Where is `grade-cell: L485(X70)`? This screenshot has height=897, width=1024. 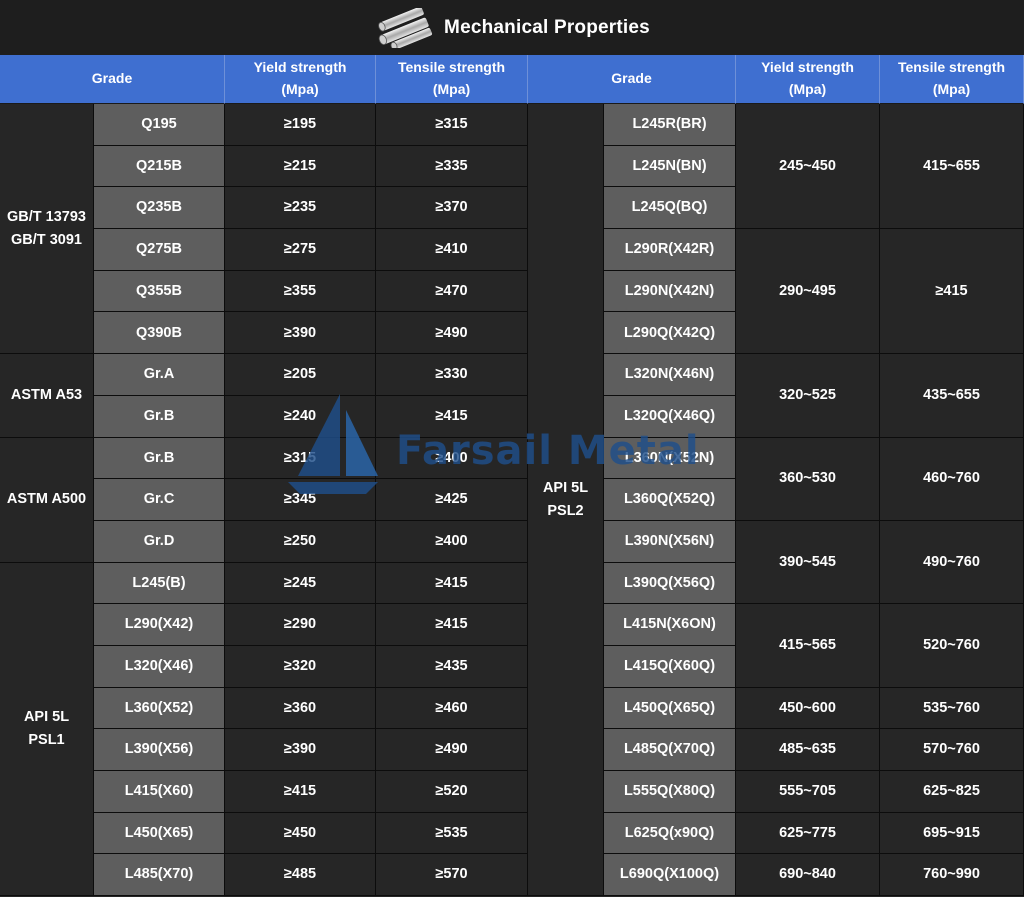 grade-cell: L485(X70) is located at coordinates (159, 875).